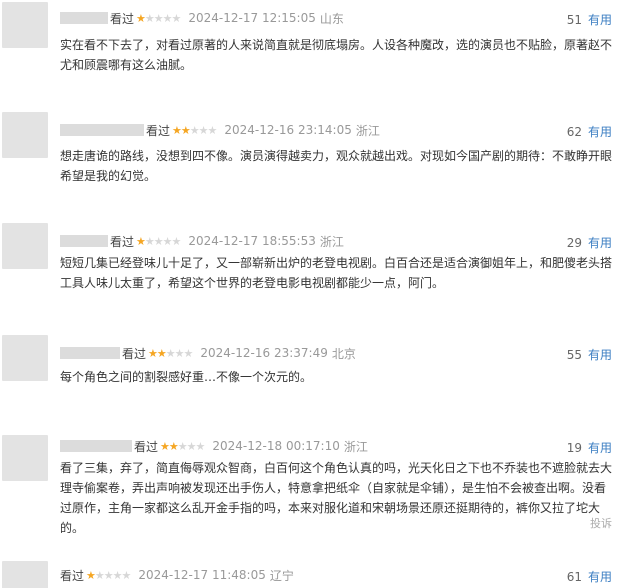 The width and height of the screenshot is (636, 588). I want to click on useful-count: 55, so click(574, 355).